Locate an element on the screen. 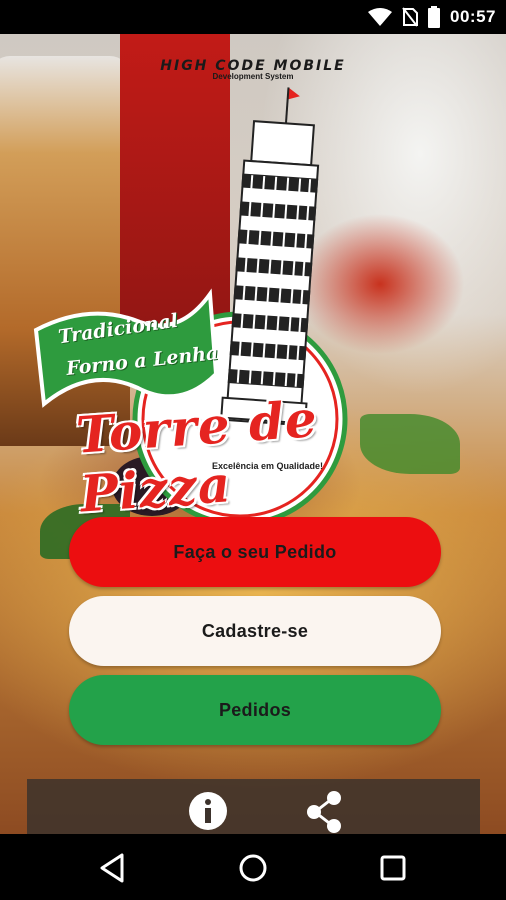  wifi-icon is located at coordinates (380, 17).